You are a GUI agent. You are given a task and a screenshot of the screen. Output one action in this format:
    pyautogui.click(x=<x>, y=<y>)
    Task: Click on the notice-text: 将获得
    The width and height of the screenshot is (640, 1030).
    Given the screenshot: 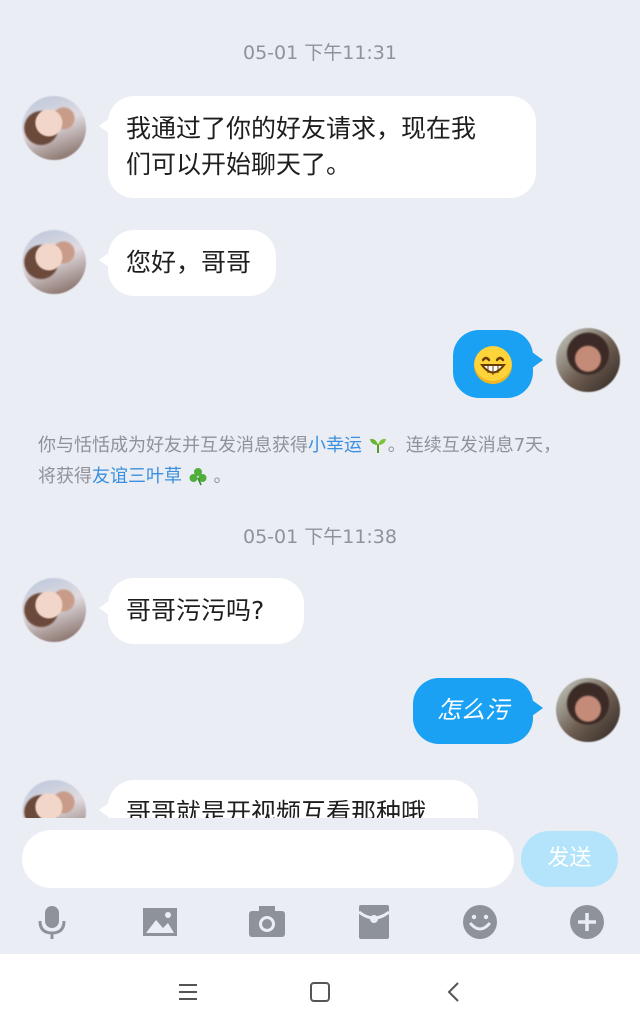 What is the action you would take?
    pyautogui.click(x=65, y=476)
    